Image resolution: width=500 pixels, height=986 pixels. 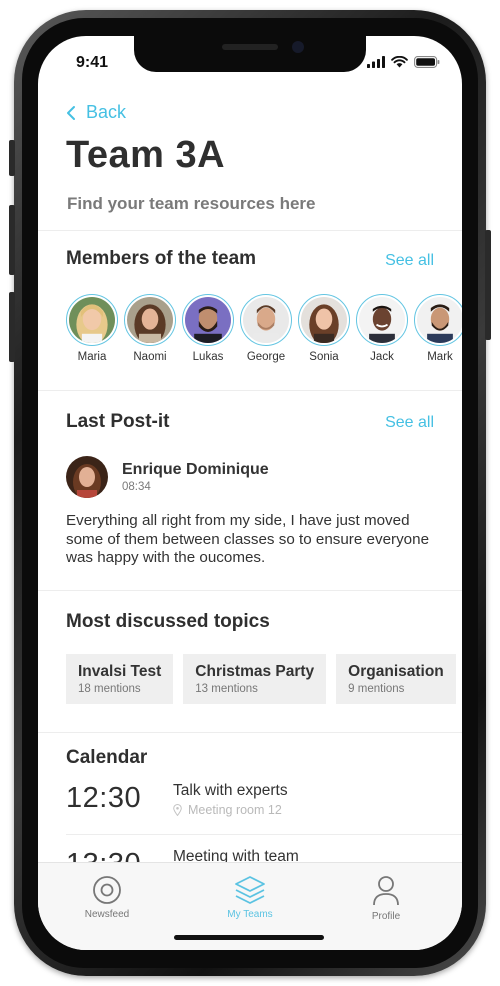 What do you see at coordinates (107, 890) in the screenshot?
I see `target-icon` at bounding box center [107, 890].